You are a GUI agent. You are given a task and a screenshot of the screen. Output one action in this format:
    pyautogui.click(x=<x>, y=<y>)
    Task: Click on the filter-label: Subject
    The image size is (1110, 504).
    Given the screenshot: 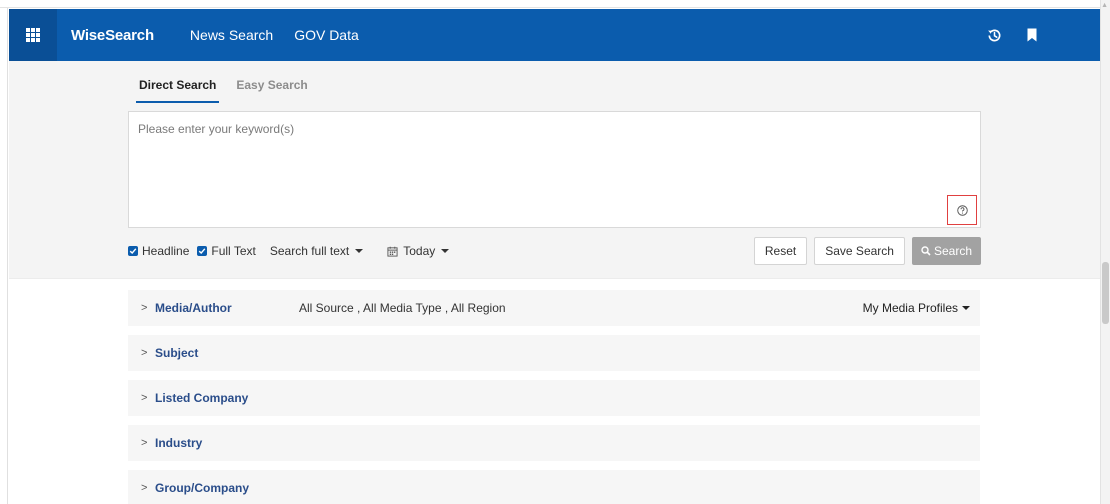 What is the action you would take?
    pyautogui.click(x=177, y=353)
    